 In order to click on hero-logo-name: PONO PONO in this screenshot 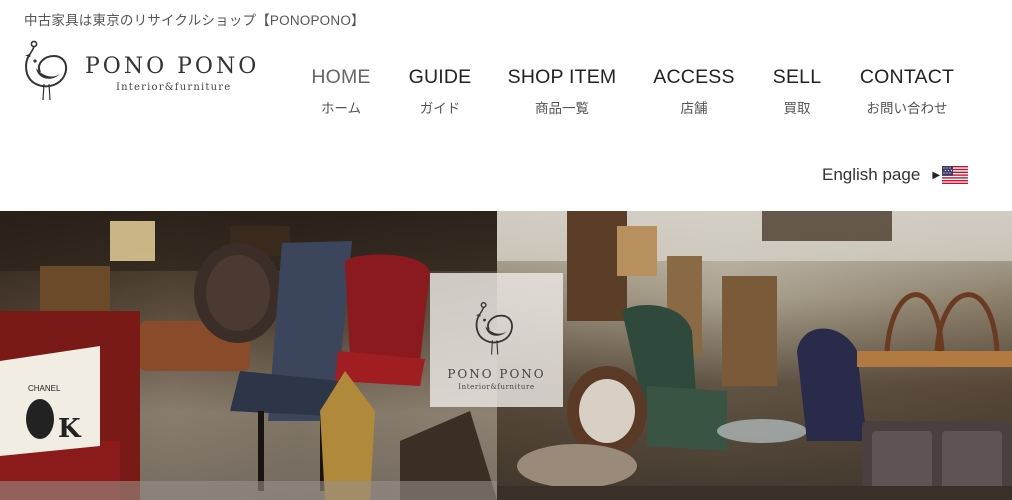, I will do `click(496, 374)`.